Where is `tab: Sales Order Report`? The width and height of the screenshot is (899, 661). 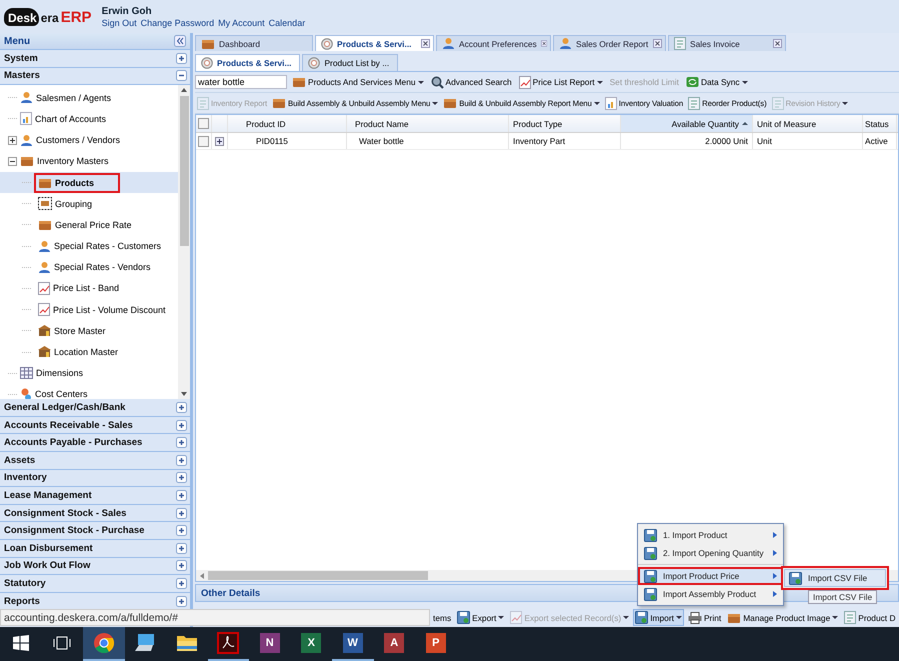
tab: Sales Order Report is located at coordinates (609, 43).